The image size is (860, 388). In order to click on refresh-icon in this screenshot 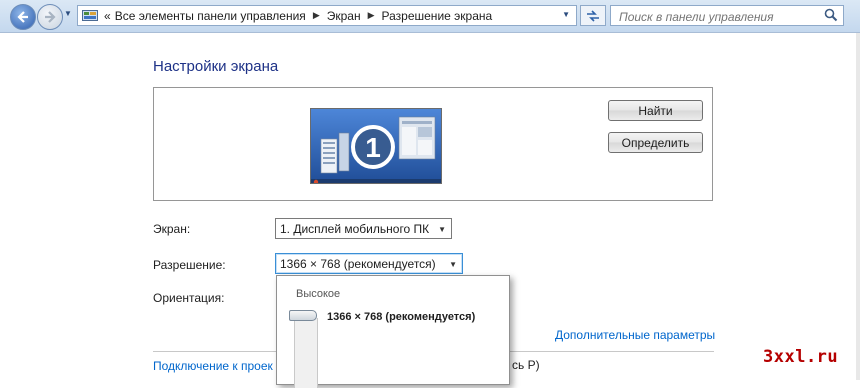, I will do `click(593, 15)`.